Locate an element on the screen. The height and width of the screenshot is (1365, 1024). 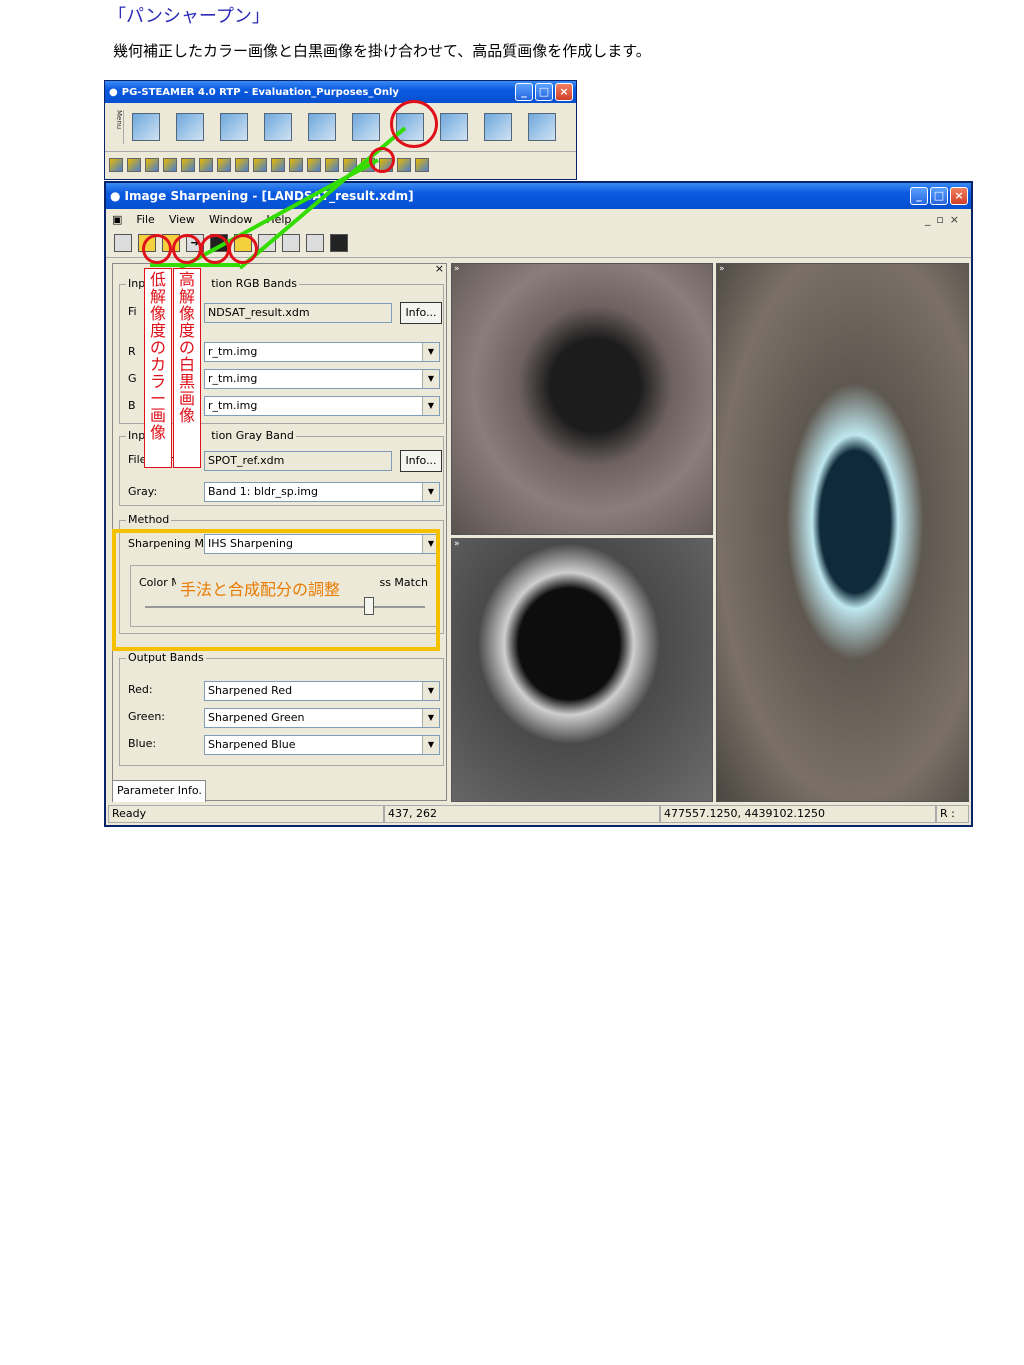
high_res_bw-char: 黒 is located at coordinates (186, 381).